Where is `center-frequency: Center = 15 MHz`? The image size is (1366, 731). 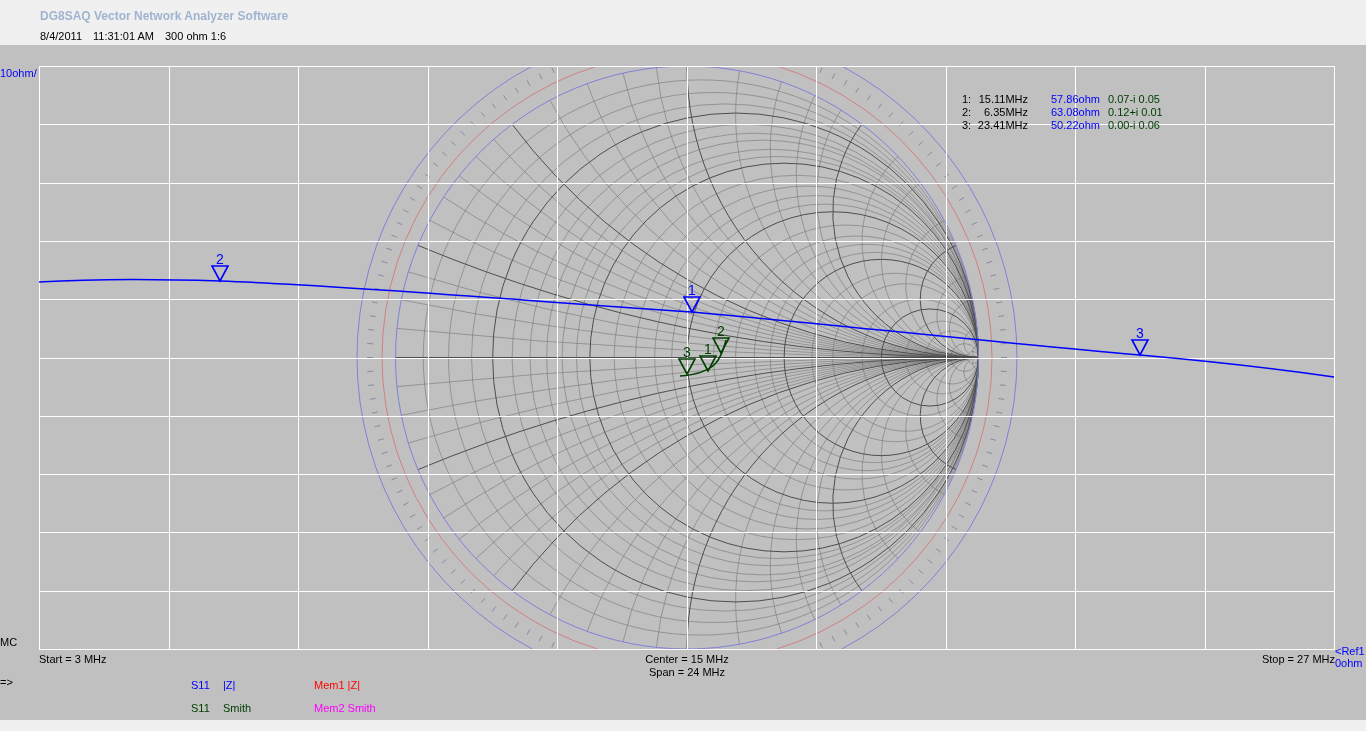 center-frequency: Center = 15 MHz is located at coordinates (687, 659).